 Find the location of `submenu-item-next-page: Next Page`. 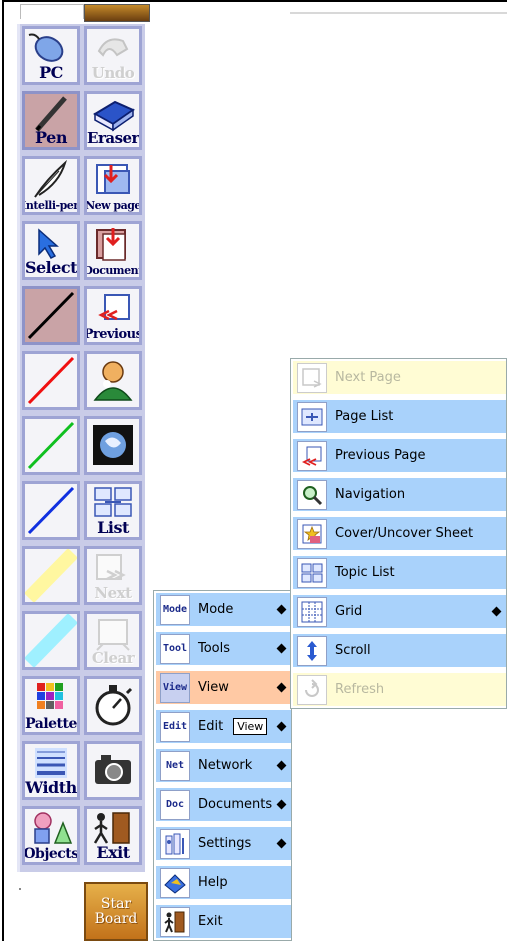

submenu-item-next-page: Next Page is located at coordinates (399, 378).